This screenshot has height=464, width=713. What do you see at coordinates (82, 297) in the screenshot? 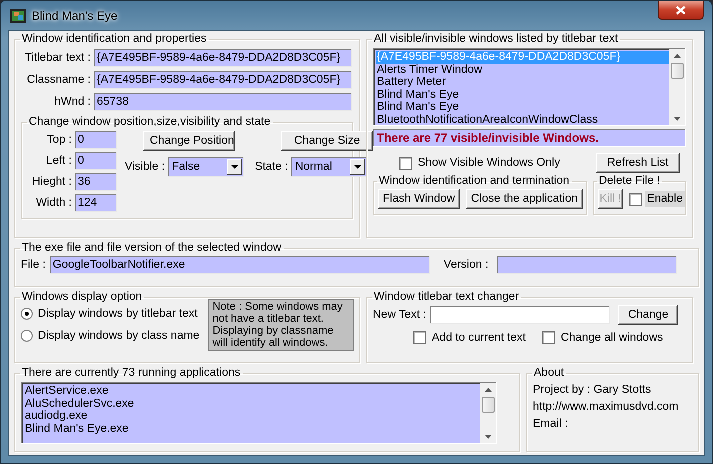
I see `group-title: Windows display option` at bounding box center [82, 297].